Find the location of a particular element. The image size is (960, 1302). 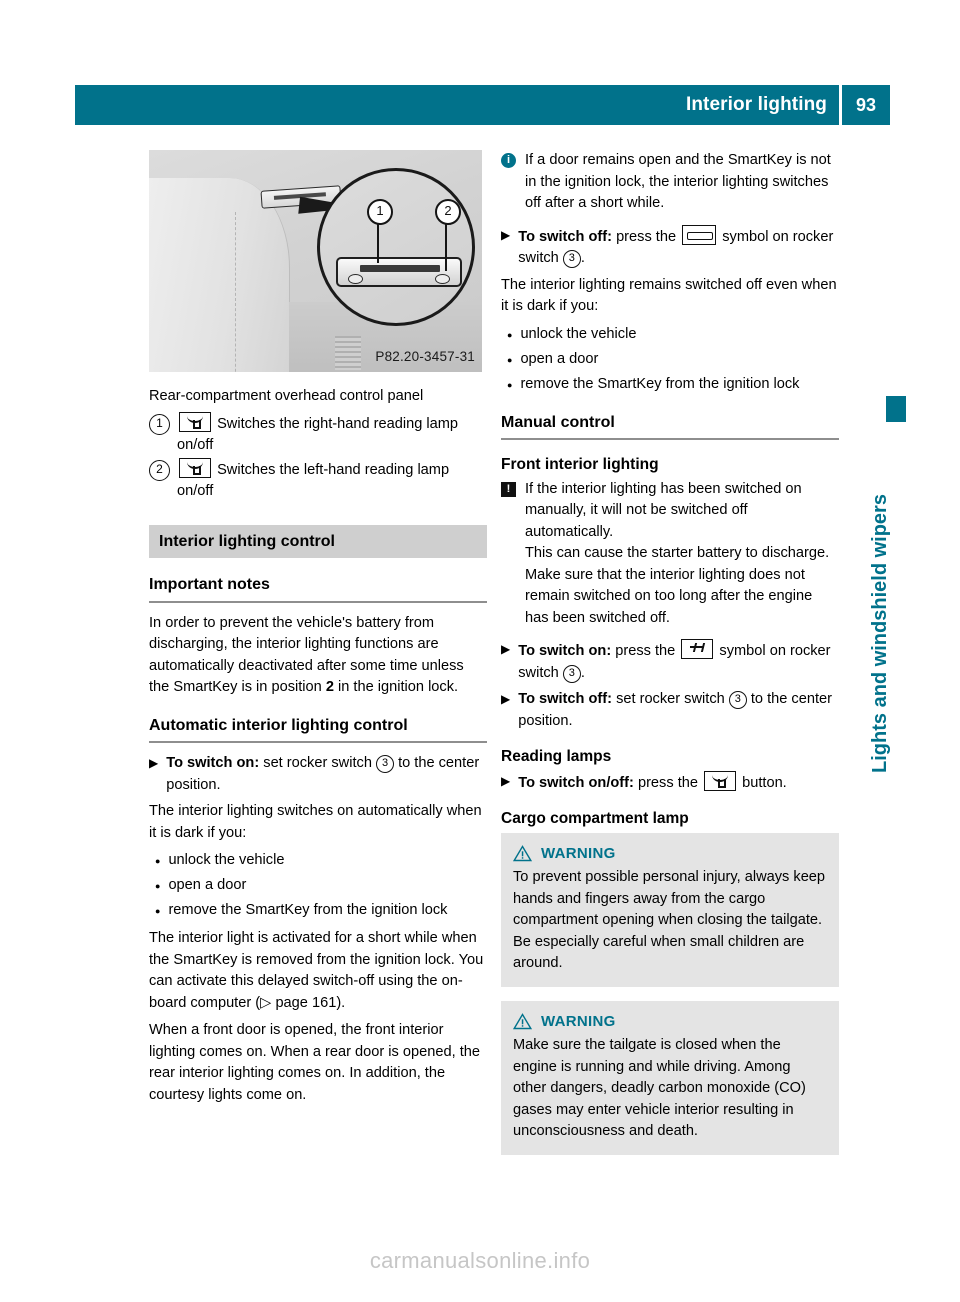

step-switch-off-text-a: press the is located at coordinates (646, 236).